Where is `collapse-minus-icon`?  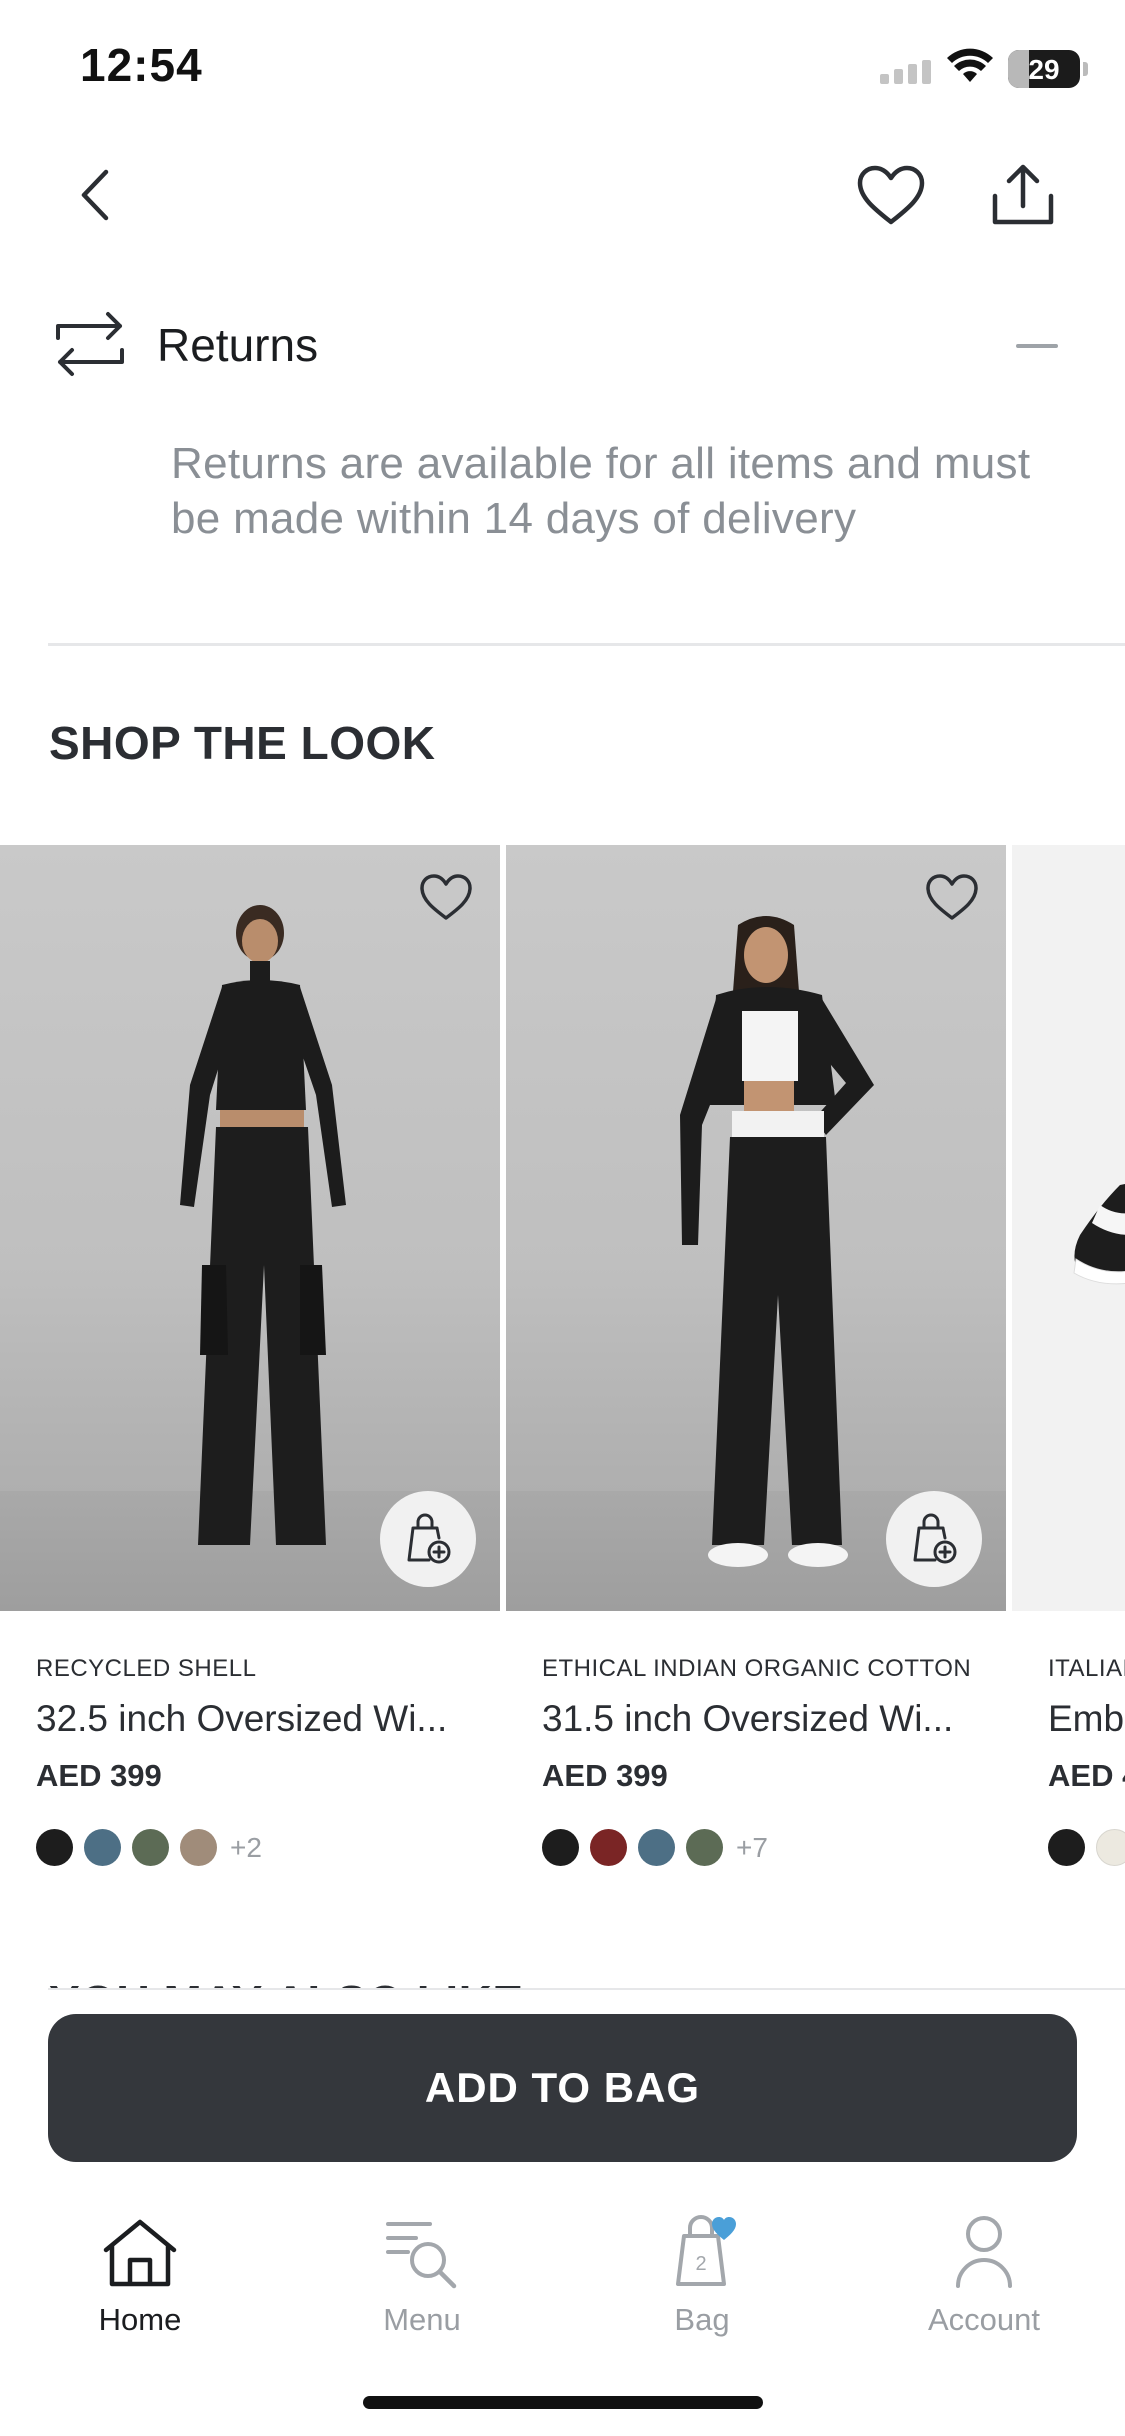
collapse-minus-icon is located at coordinates (1037, 346).